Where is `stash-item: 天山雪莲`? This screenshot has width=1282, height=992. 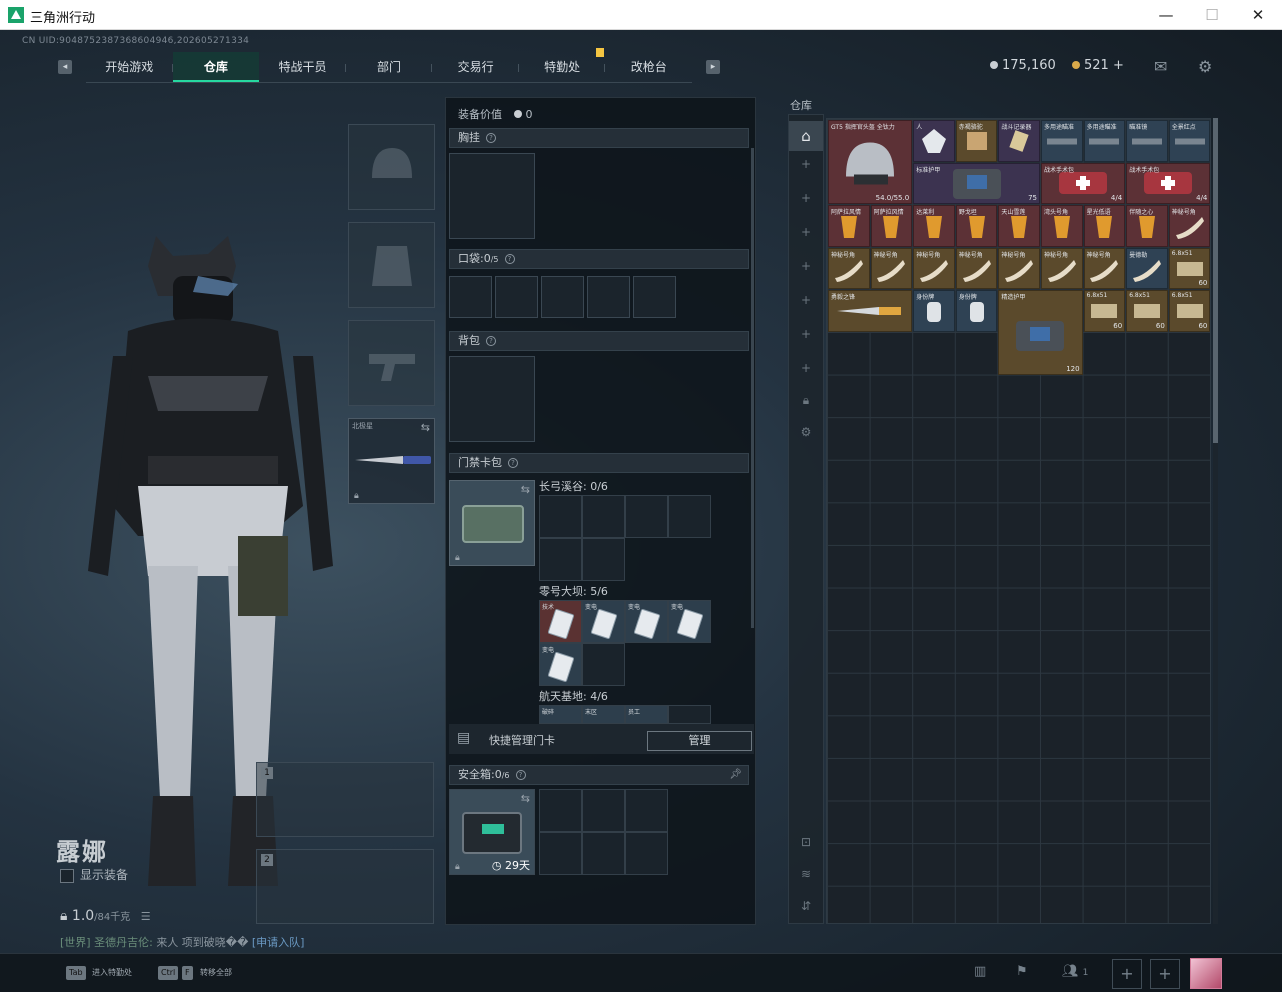
stash-item: 天山雪莲 is located at coordinates (1019, 226).